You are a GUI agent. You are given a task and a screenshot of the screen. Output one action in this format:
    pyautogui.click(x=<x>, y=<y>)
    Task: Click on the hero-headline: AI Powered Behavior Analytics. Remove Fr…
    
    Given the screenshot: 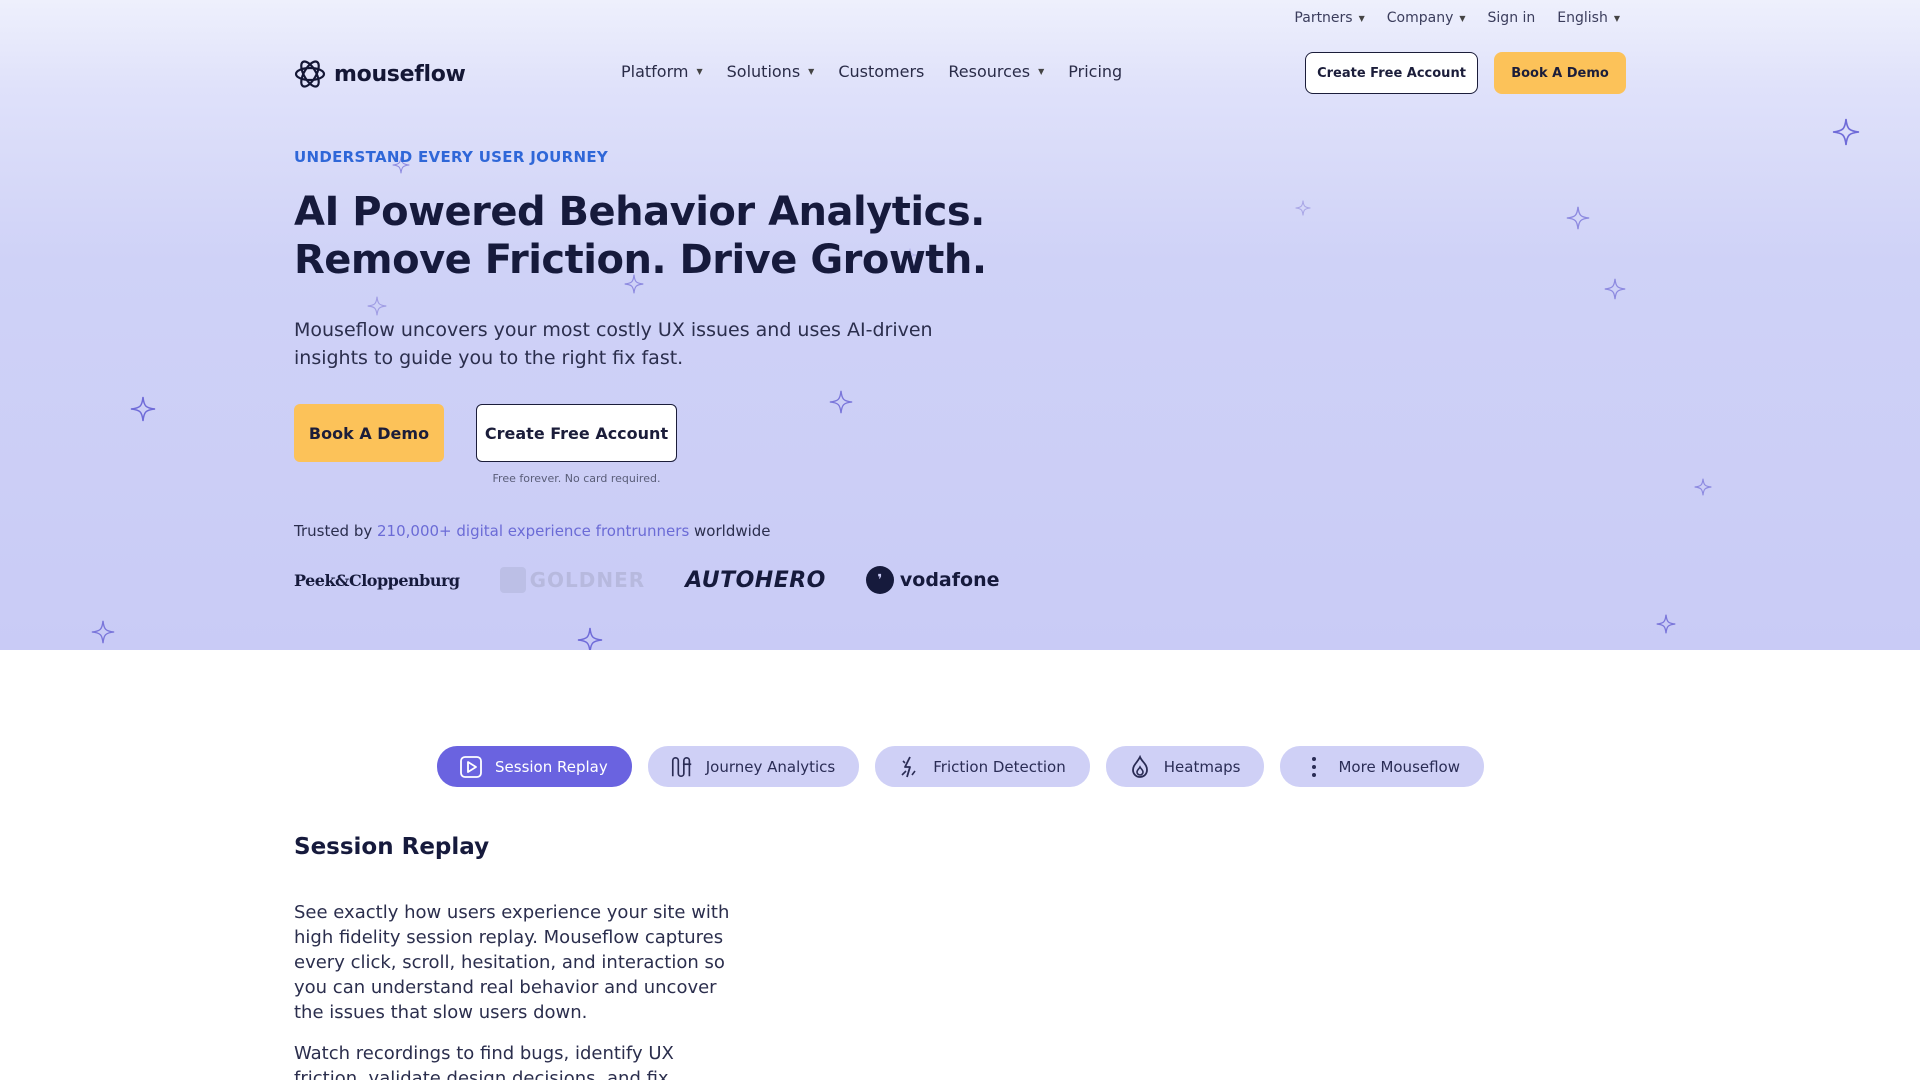 What is the action you would take?
    pyautogui.click(x=640, y=236)
    